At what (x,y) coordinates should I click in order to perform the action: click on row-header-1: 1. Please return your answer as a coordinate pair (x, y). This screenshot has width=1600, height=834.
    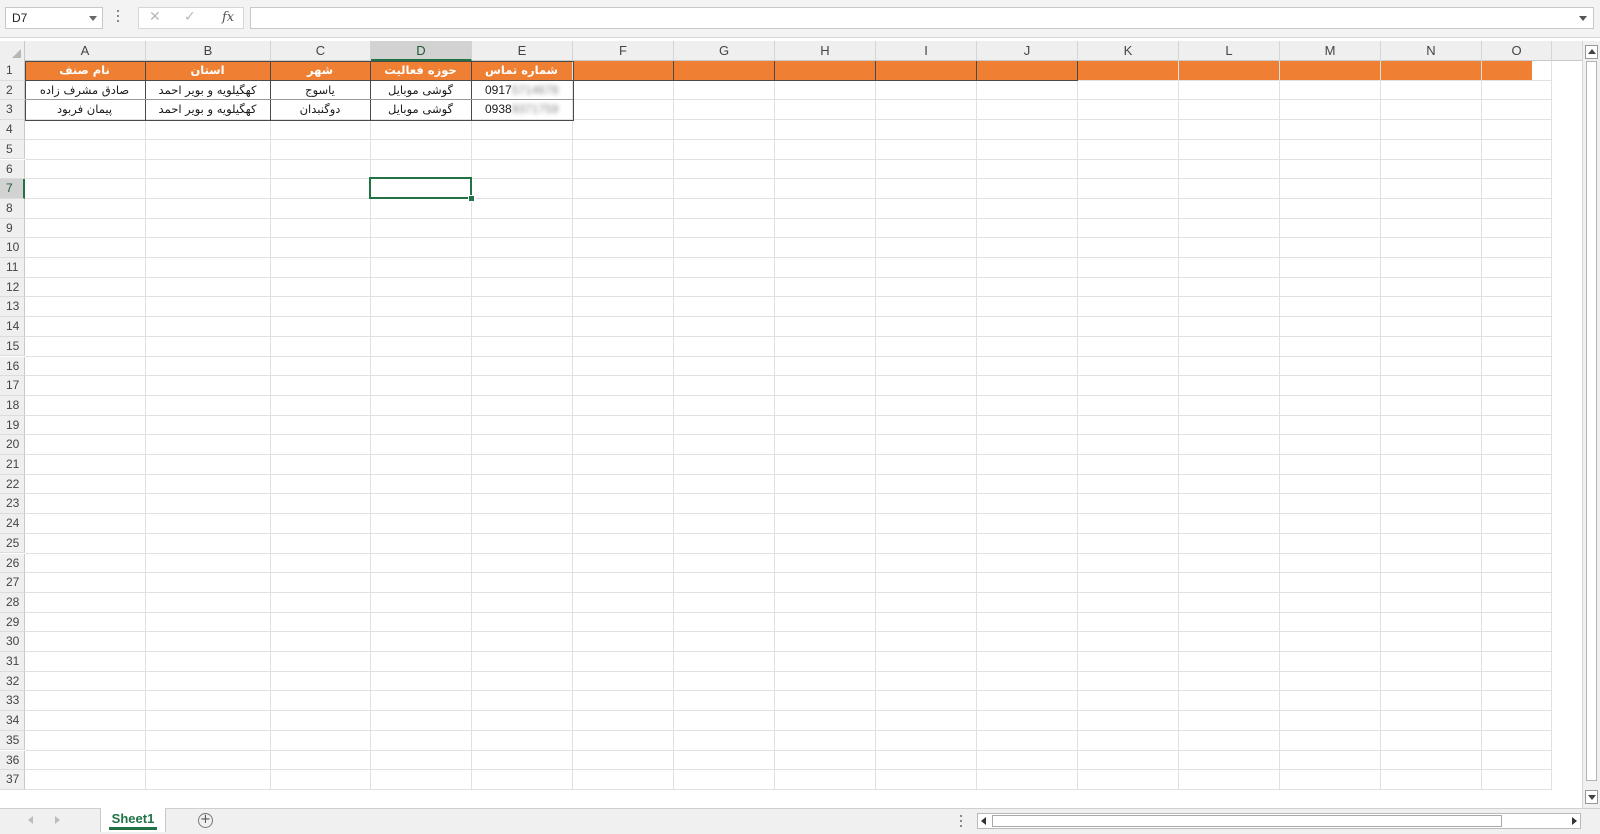
    Looking at the image, I should click on (12, 71).